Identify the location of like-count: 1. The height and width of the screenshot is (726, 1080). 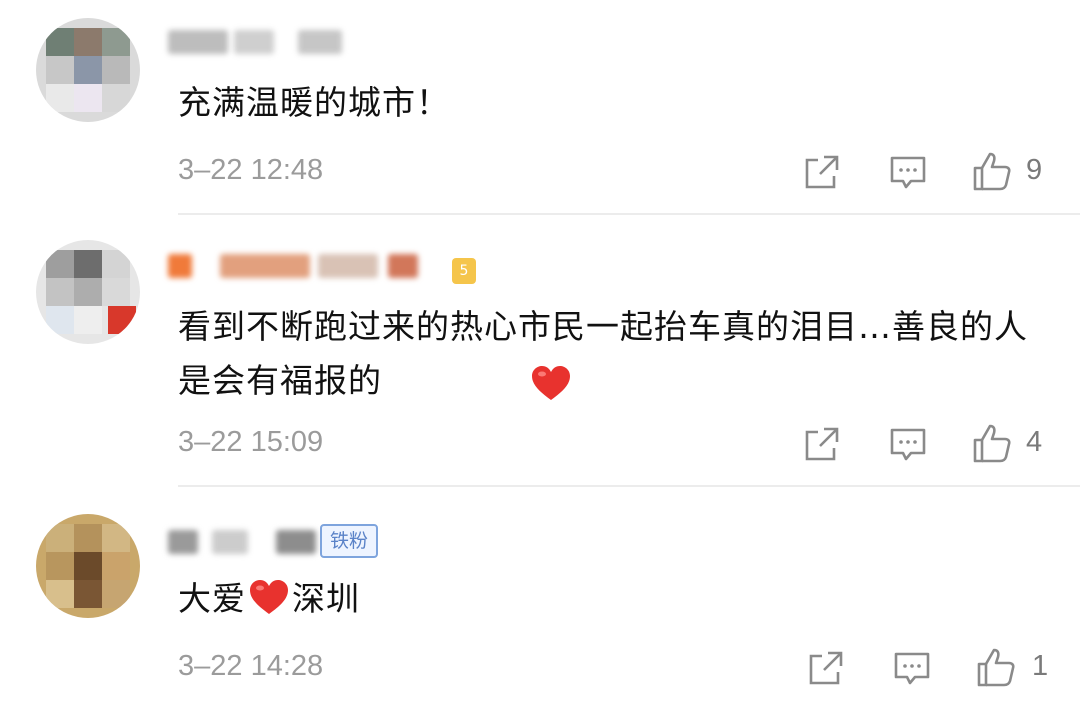
(1040, 666).